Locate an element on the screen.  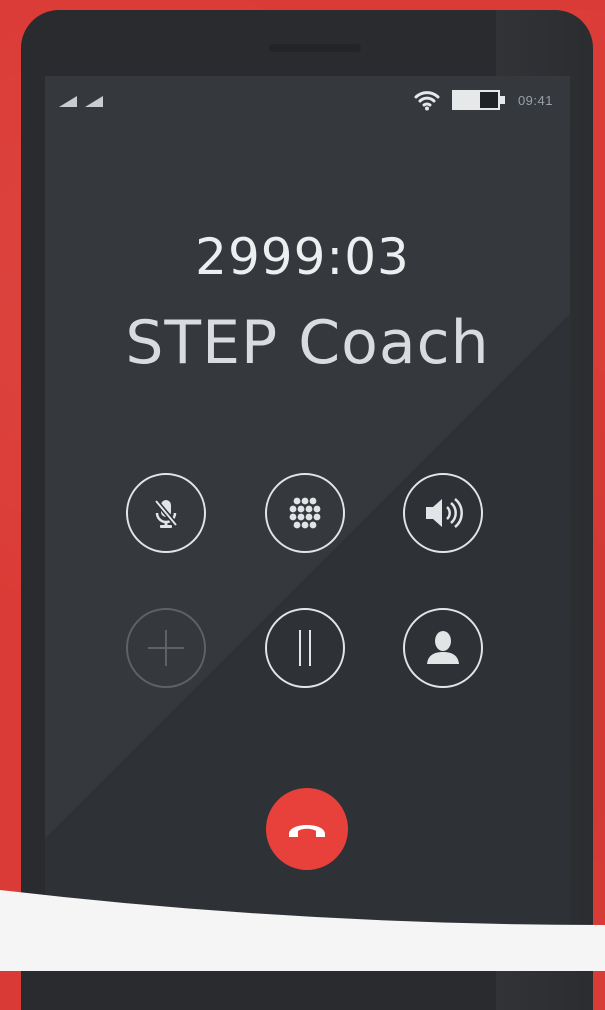
caller-name: STEP Coach is located at coordinates (307, 343).